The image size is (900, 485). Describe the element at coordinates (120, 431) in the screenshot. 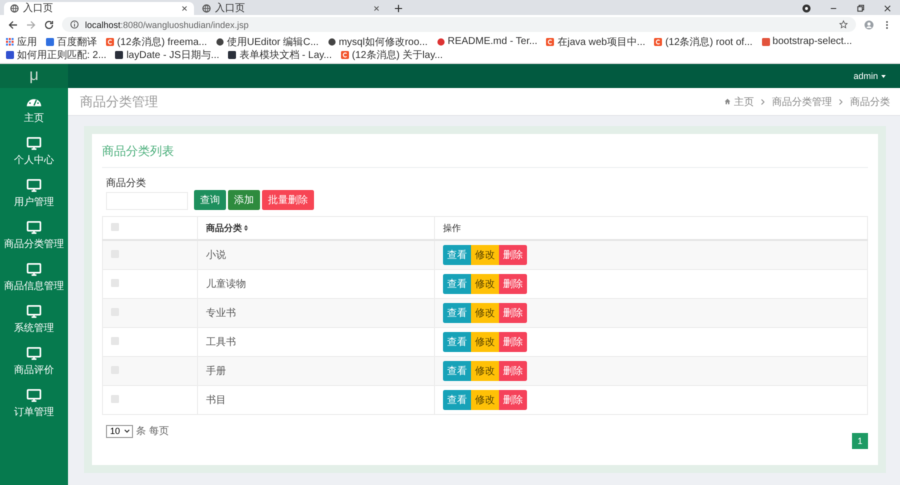

I see `page-size-select: 10` at that location.